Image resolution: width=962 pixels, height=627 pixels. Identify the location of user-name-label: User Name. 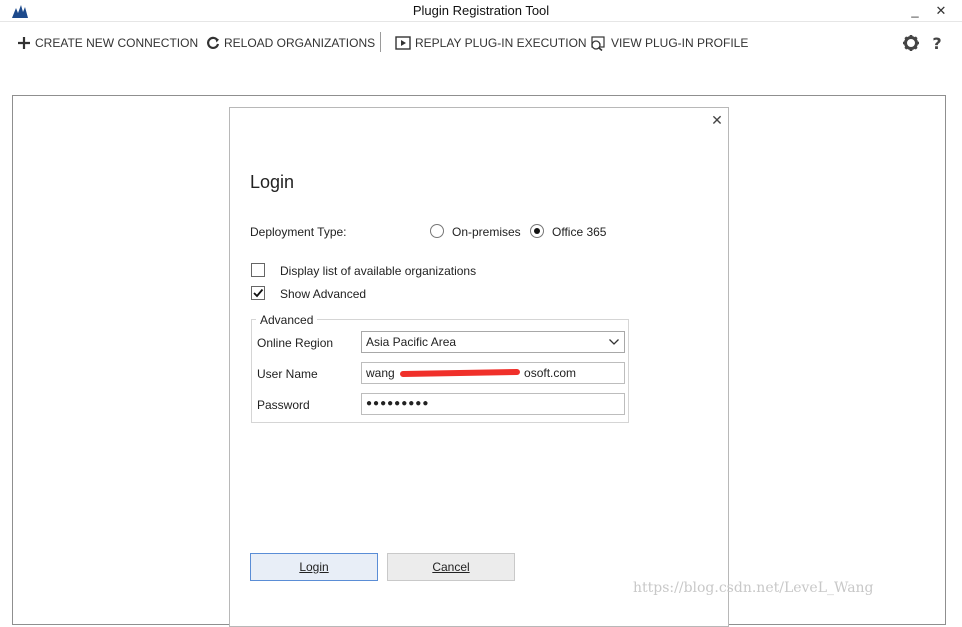
(287, 374).